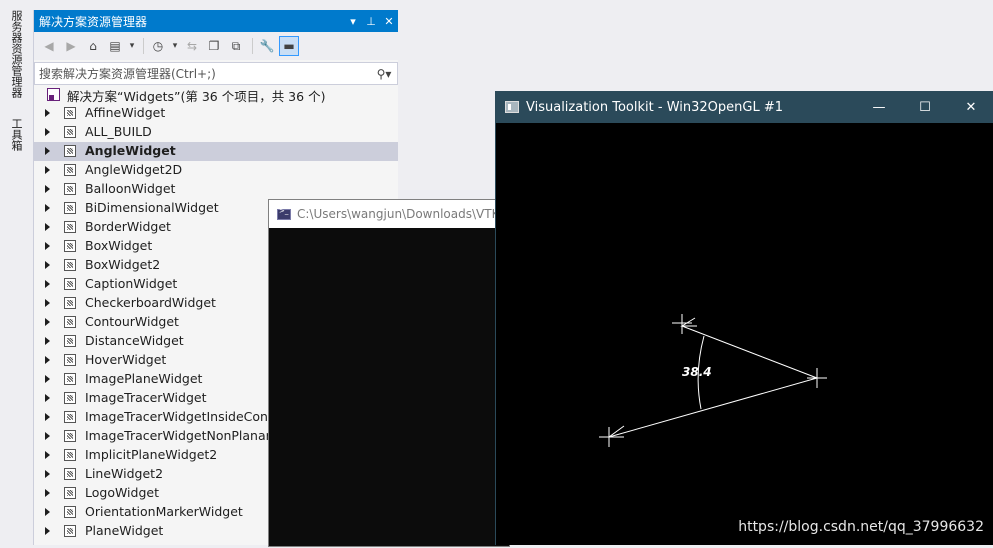 The image size is (993, 548). What do you see at coordinates (131, 283) in the screenshot?
I see `project-label: CaptionWidget` at bounding box center [131, 283].